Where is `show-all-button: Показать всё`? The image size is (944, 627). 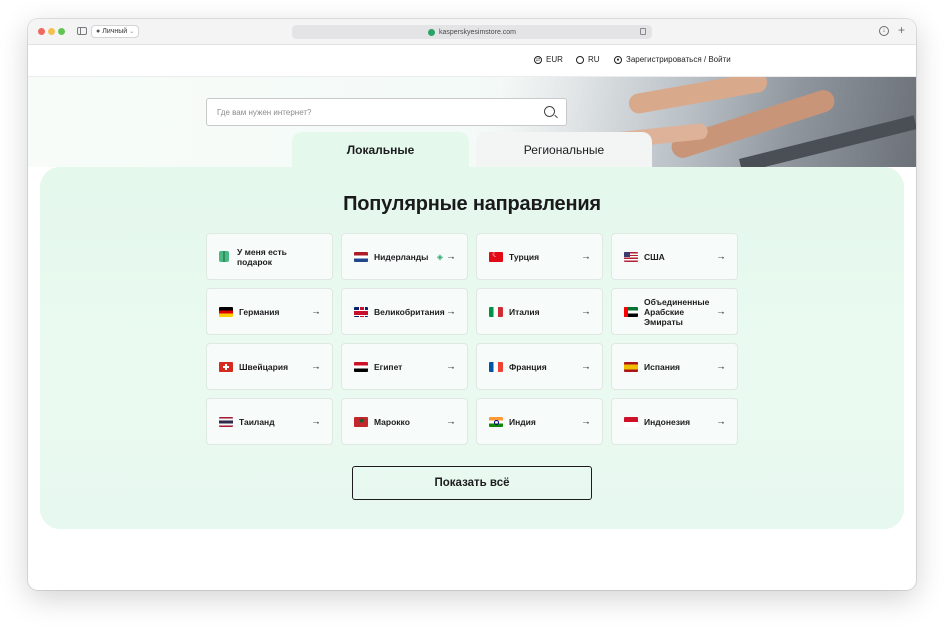 show-all-button: Показать всё is located at coordinates (472, 483).